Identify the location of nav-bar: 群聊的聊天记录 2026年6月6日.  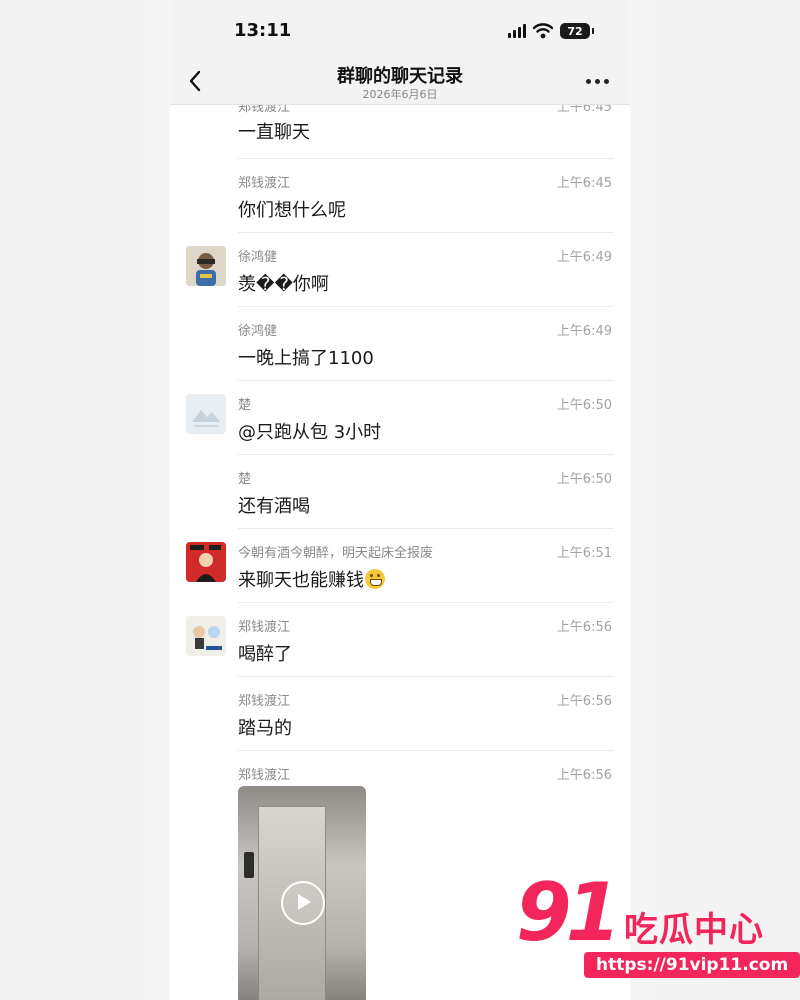
(400, 81).